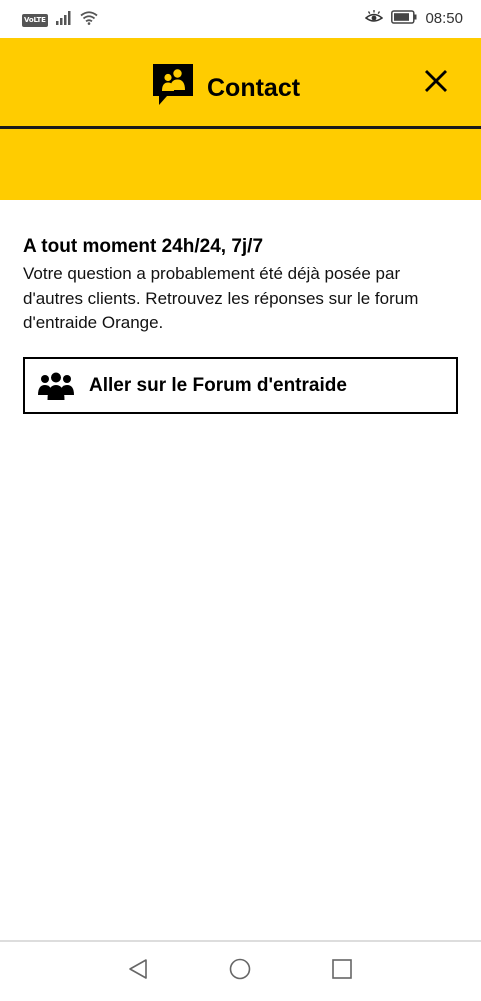  Describe the element at coordinates (89, 20) in the screenshot. I see `wifi-icon` at that location.